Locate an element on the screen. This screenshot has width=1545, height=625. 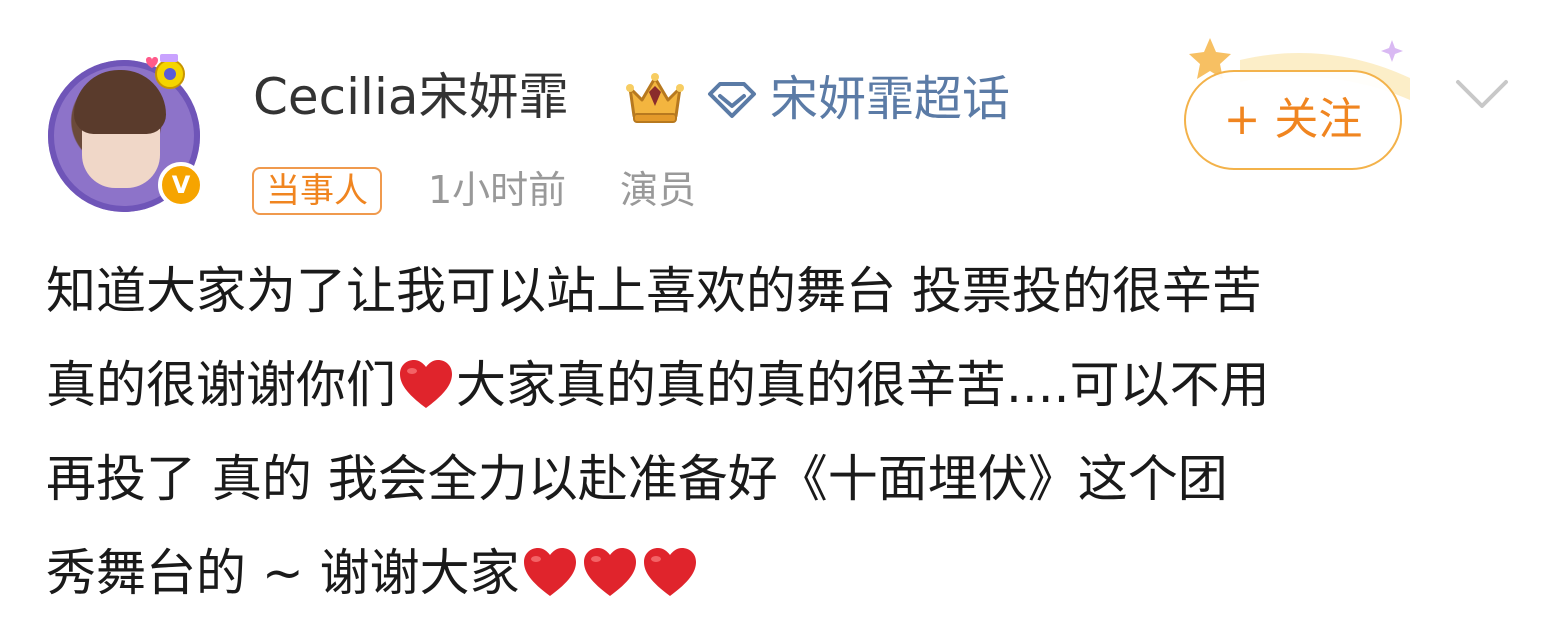
text-segment: 真的很谢谢你们 is located at coordinates (221, 385).